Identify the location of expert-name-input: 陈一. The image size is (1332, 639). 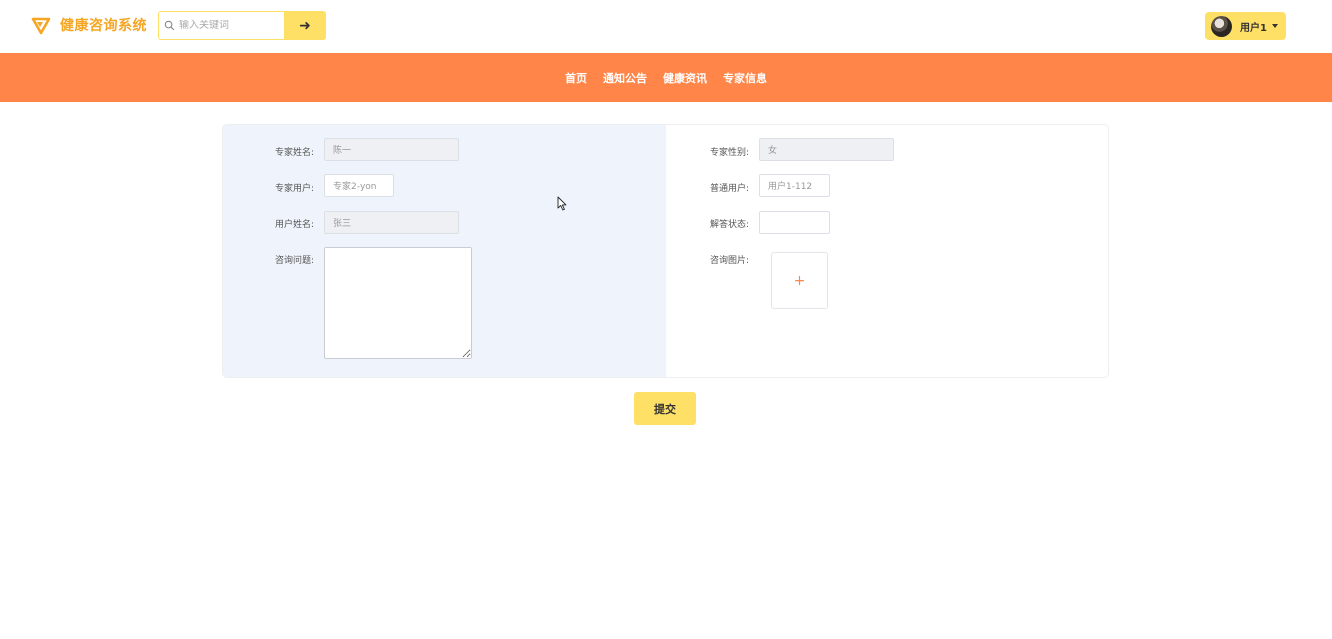
(391, 149).